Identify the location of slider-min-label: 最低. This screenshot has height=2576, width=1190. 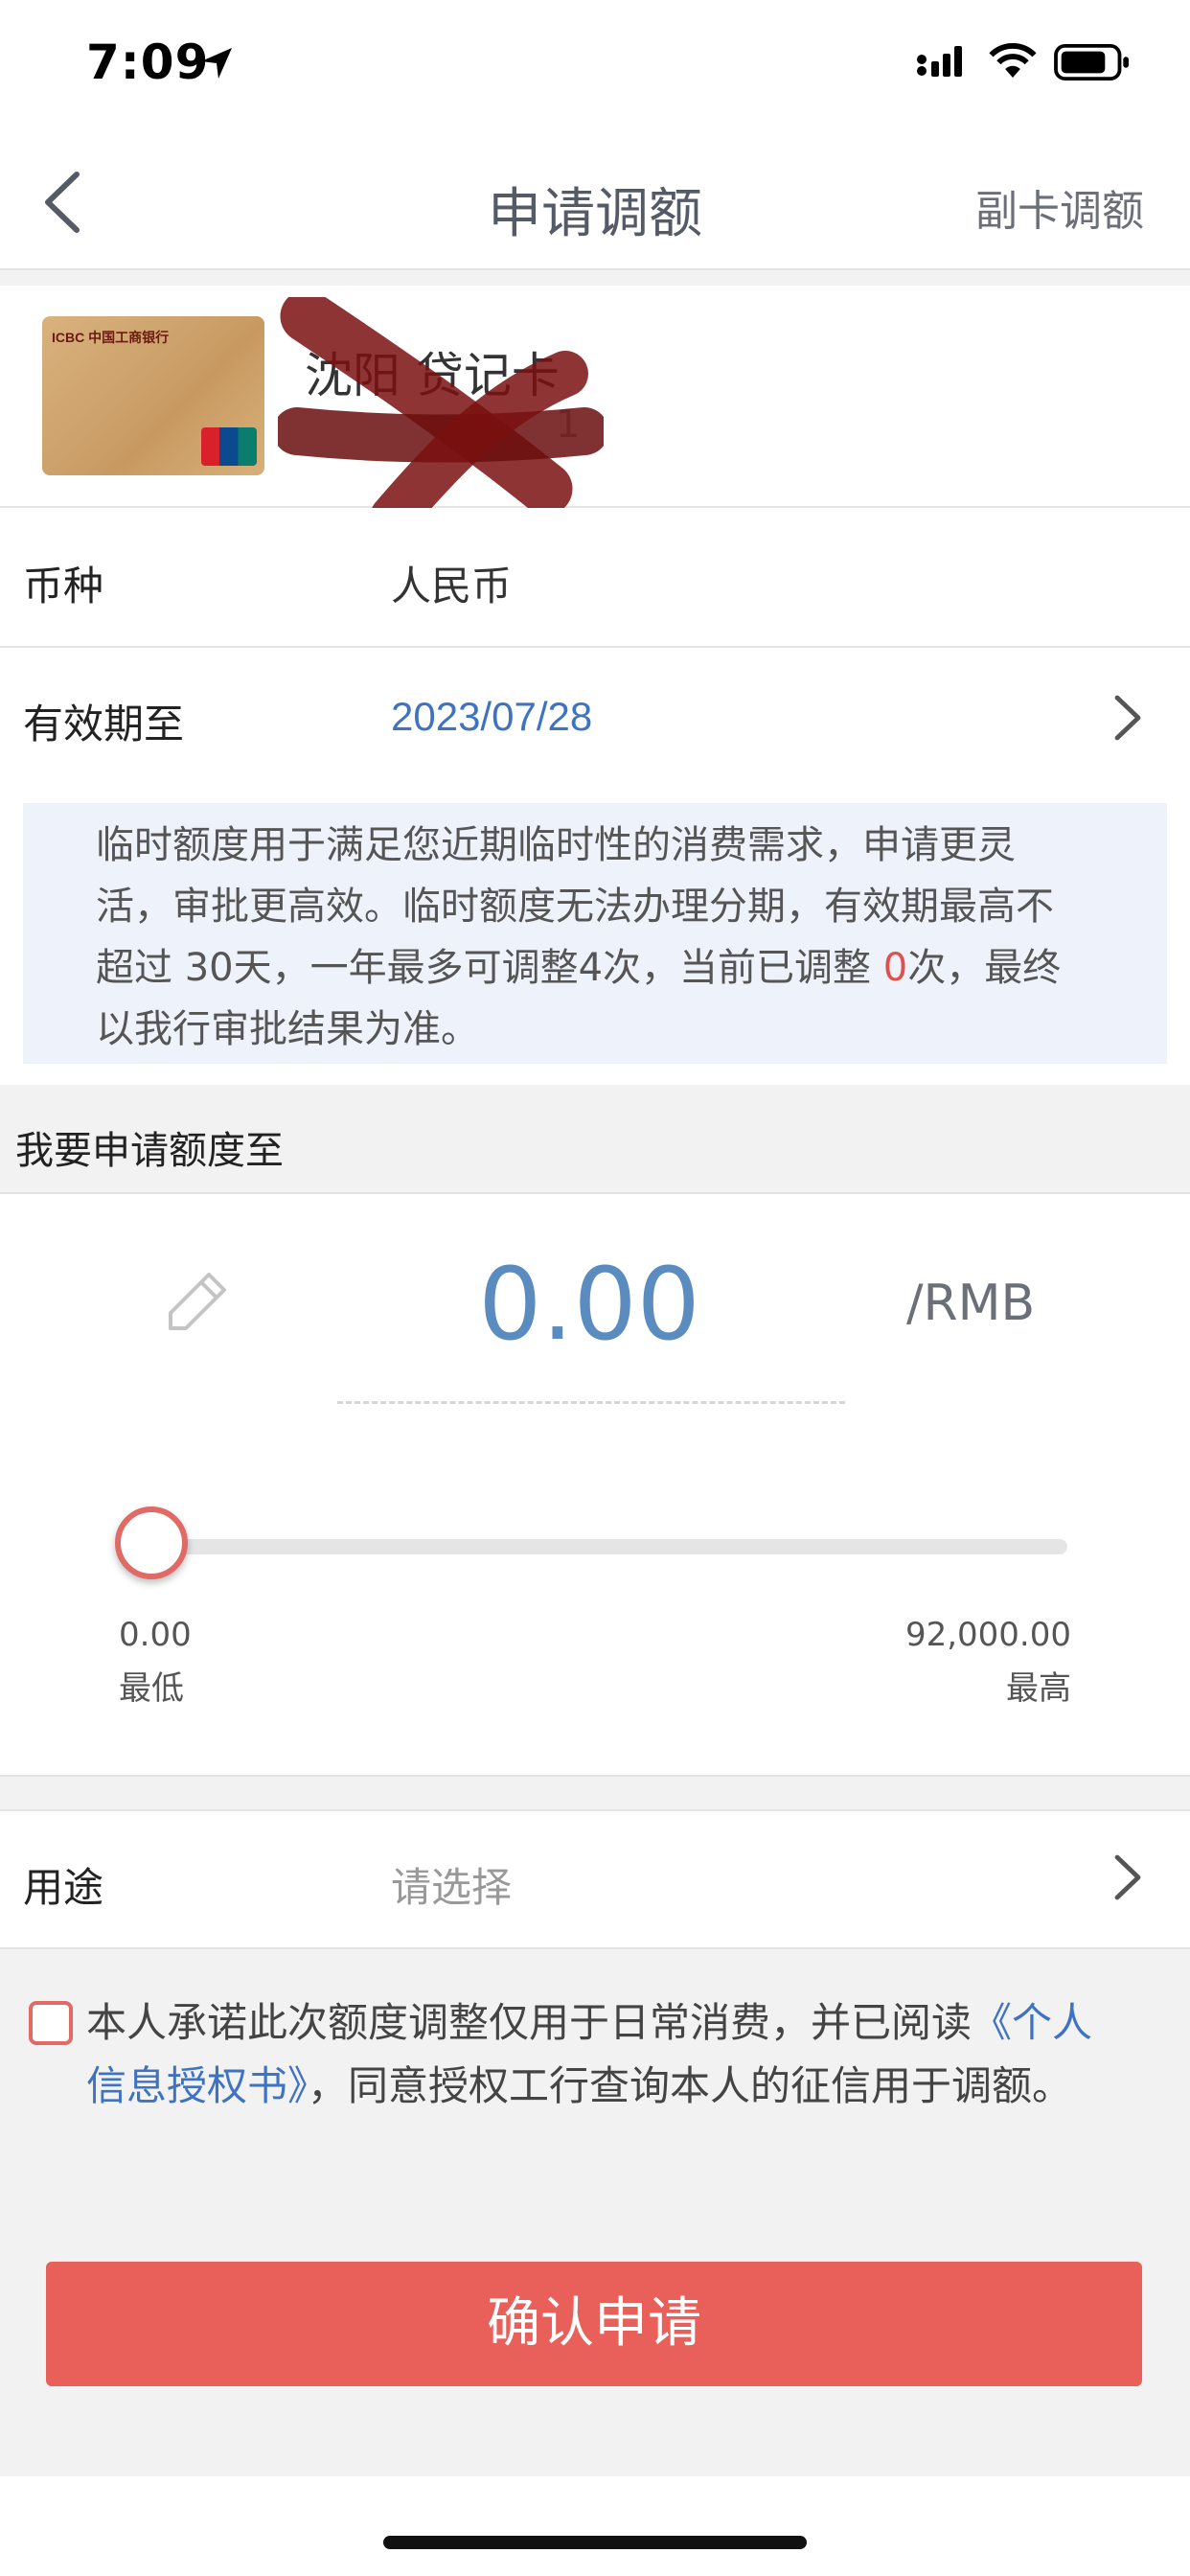
(151, 1688).